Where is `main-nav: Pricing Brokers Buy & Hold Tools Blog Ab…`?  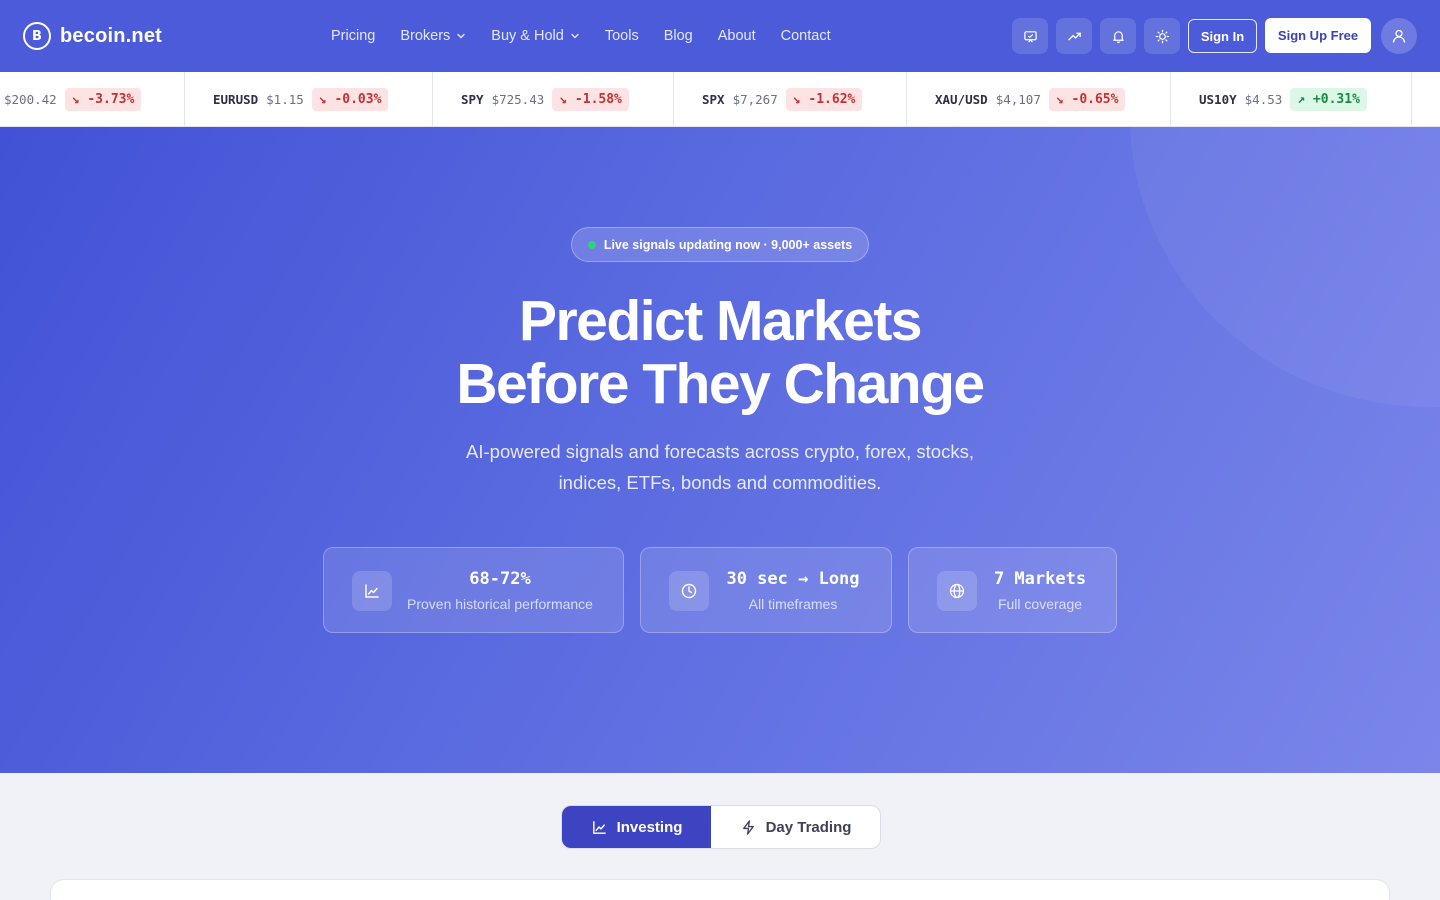 main-nav: Pricing Brokers Buy & Hold Tools Blog Ab… is located at coordinates (593, 36).